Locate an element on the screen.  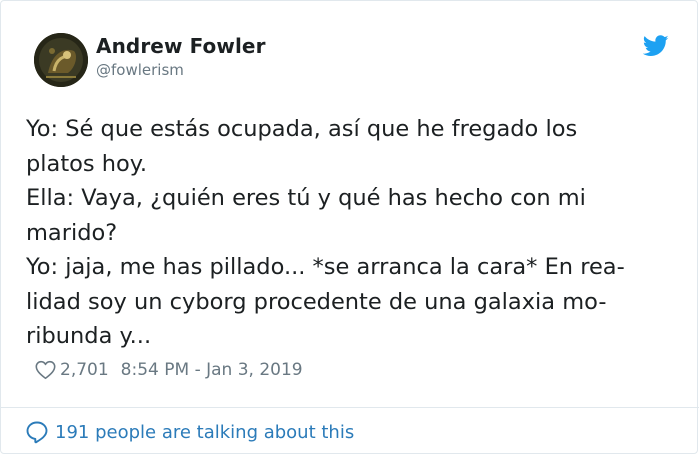
conversation-link: 191 people are talking about this is located at coordinates (189, 432).